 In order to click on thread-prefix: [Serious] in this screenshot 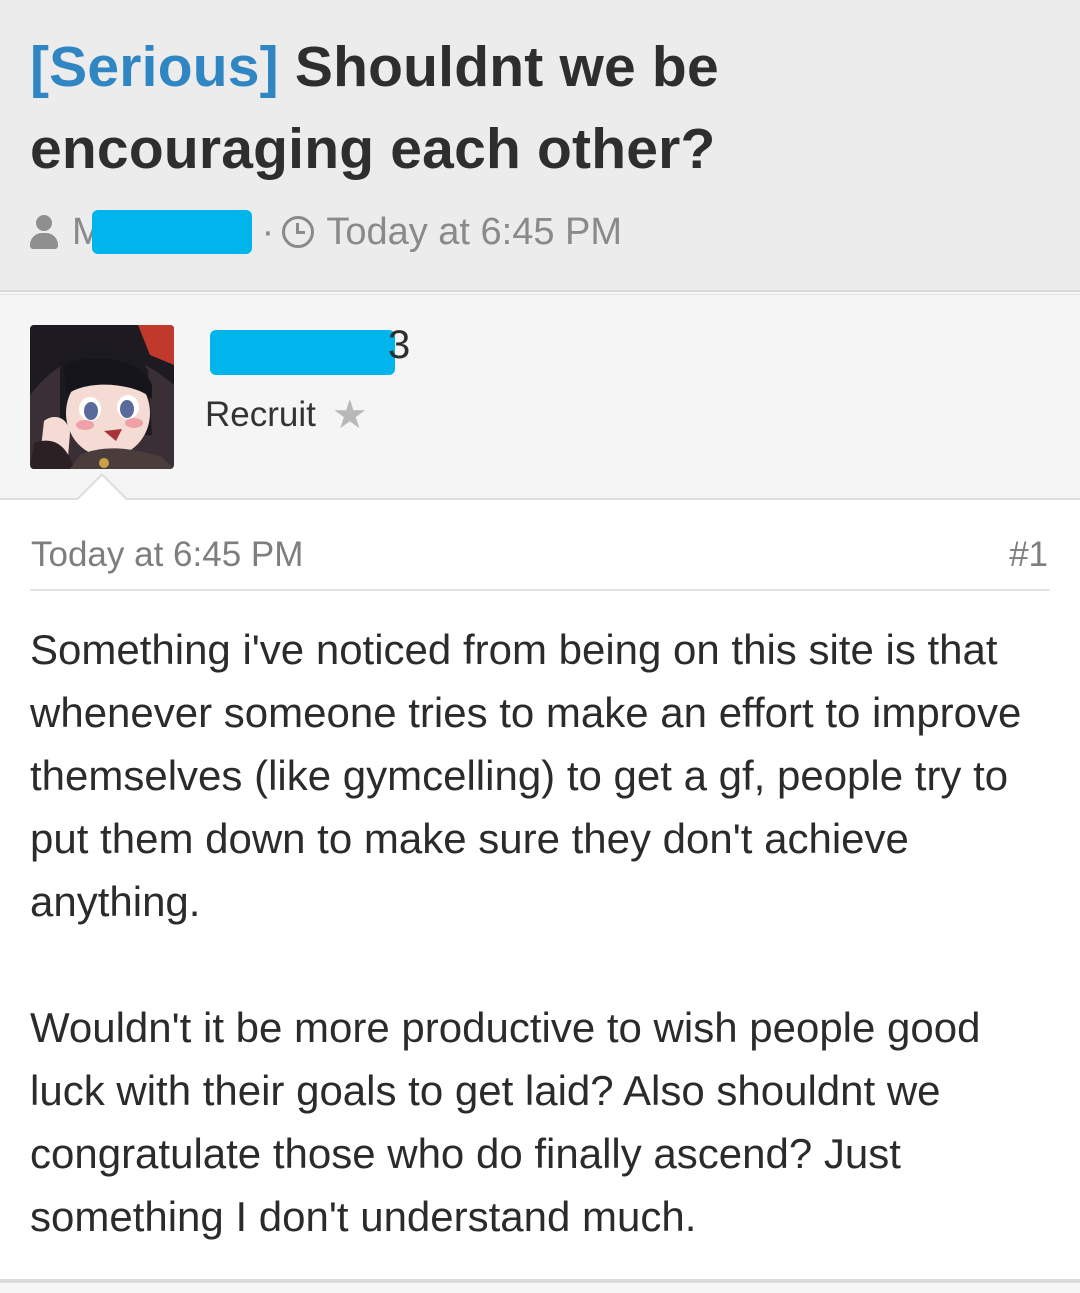, I will do `click(154, 67)`.